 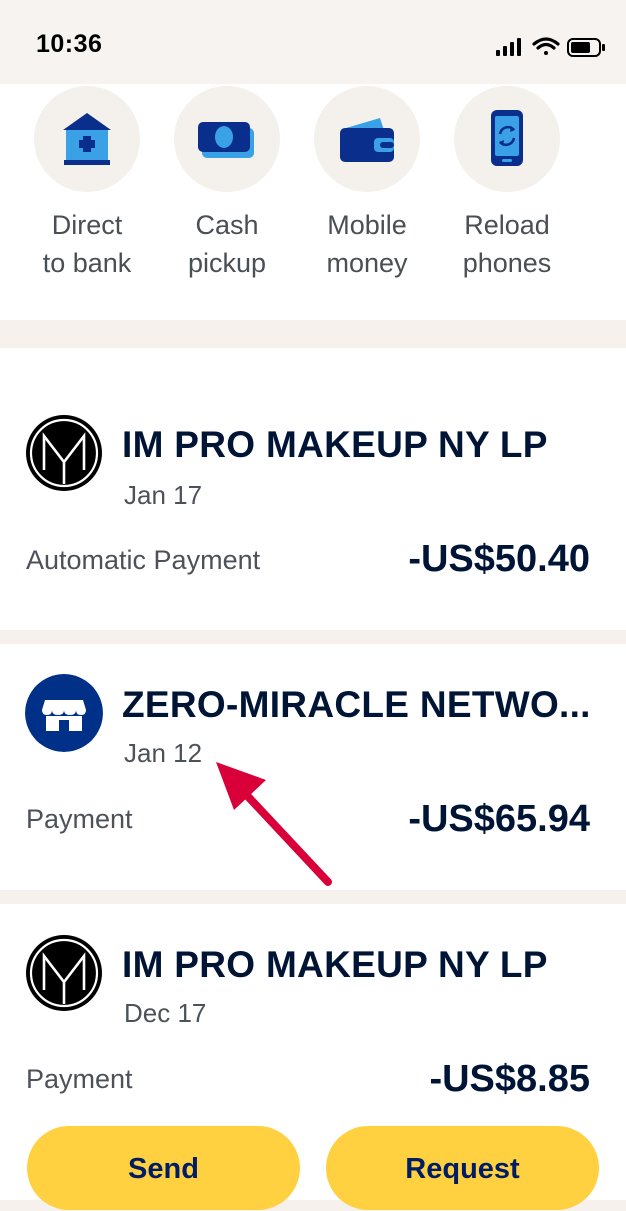 I want to click on wallet-icon, so click(x=367, y=140).